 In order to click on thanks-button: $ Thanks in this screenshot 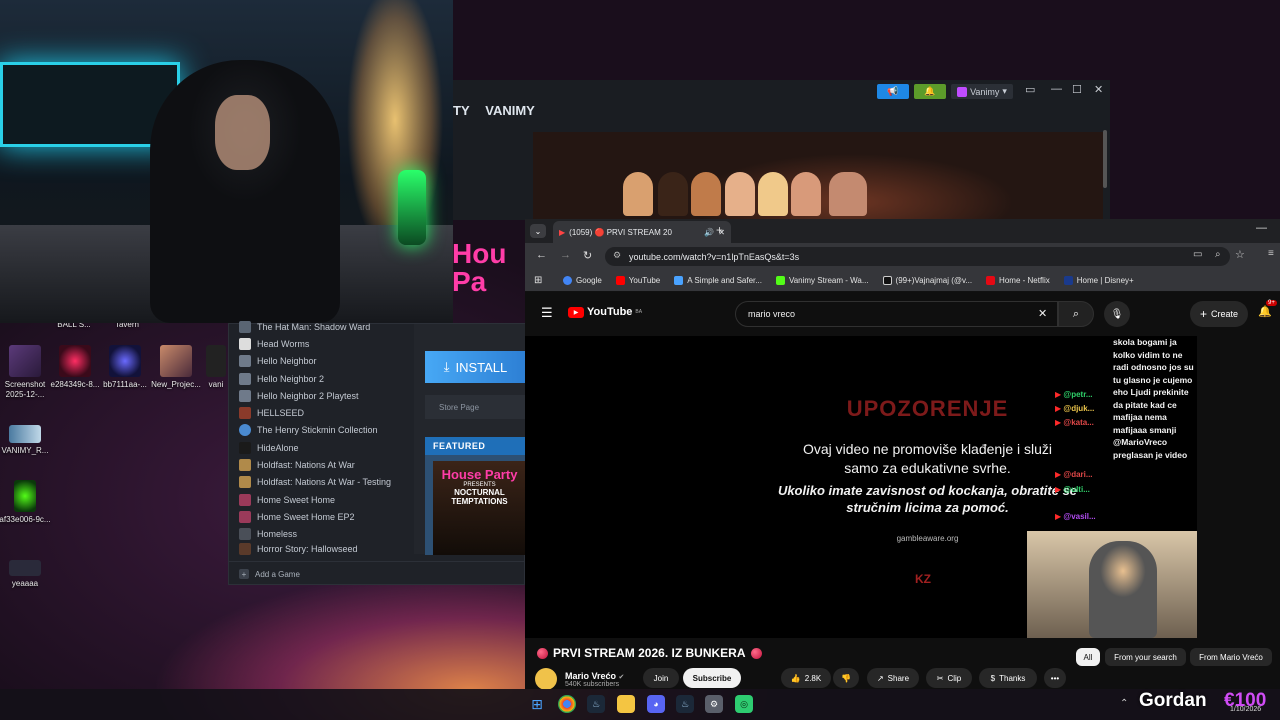, I will do `click(1008, 678)`.